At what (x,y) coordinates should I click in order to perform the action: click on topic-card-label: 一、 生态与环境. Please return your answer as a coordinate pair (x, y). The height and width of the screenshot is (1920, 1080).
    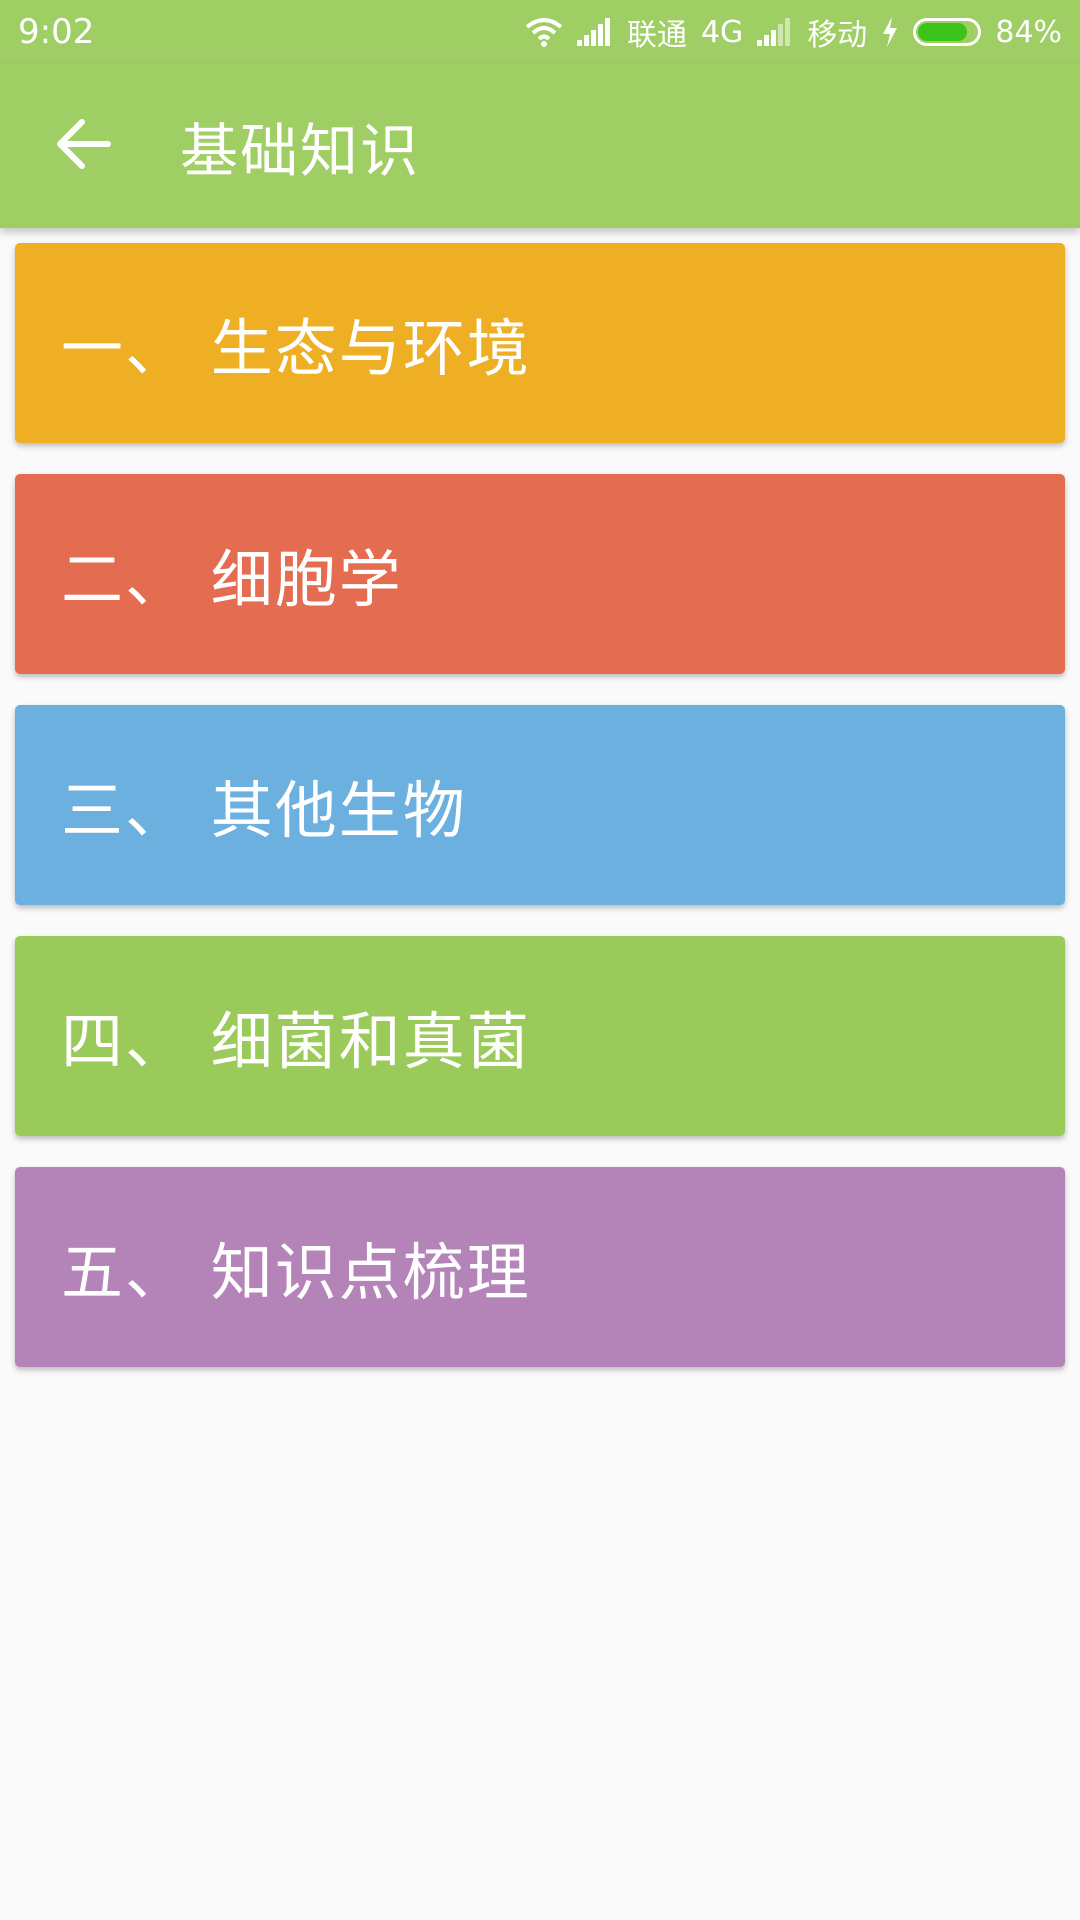
    Looking at the image, I should click on (296, 348).